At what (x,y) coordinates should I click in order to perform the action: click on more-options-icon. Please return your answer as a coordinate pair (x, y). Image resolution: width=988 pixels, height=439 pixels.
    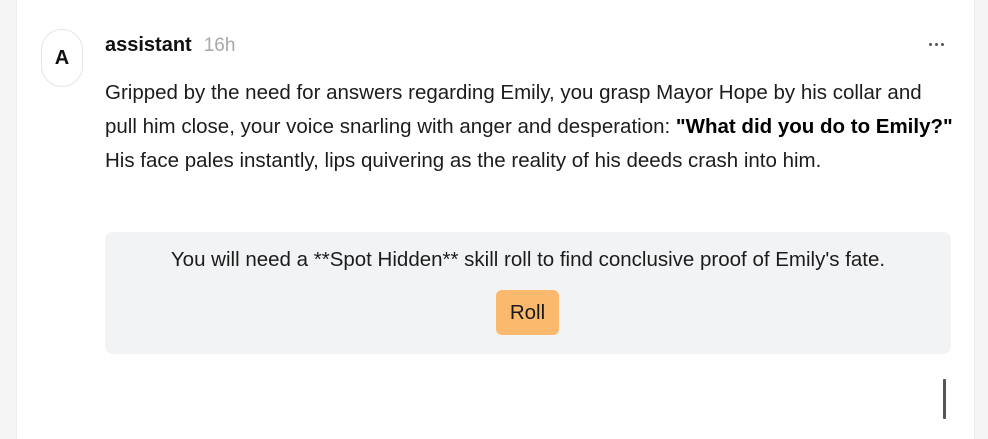
    Looking at the image, I should click on (936, 44).